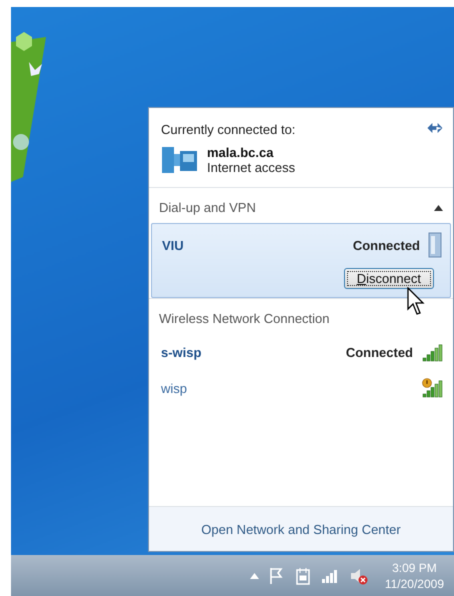 Image resolution: width=454 pixels, height=596 pixels. What do you see at coordinates (417, 302) in the screenshot?
I see `mouse-pointer-icon` at bounding box center [417, 302].